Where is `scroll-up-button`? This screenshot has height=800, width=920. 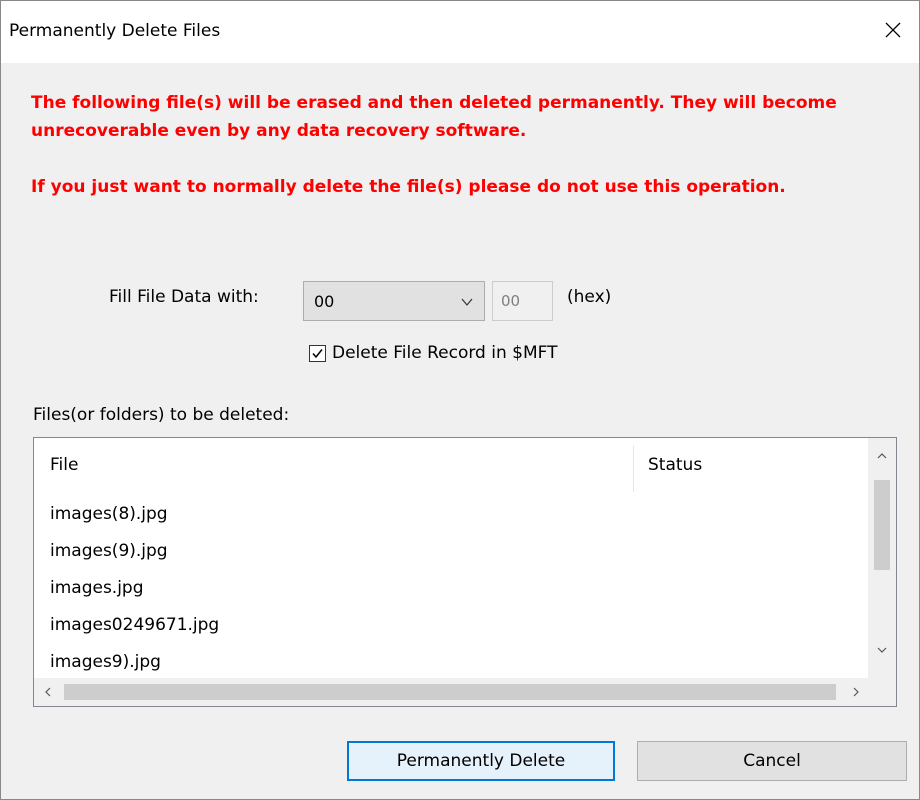 scroll-up-button is located at coordinates (882, 456).